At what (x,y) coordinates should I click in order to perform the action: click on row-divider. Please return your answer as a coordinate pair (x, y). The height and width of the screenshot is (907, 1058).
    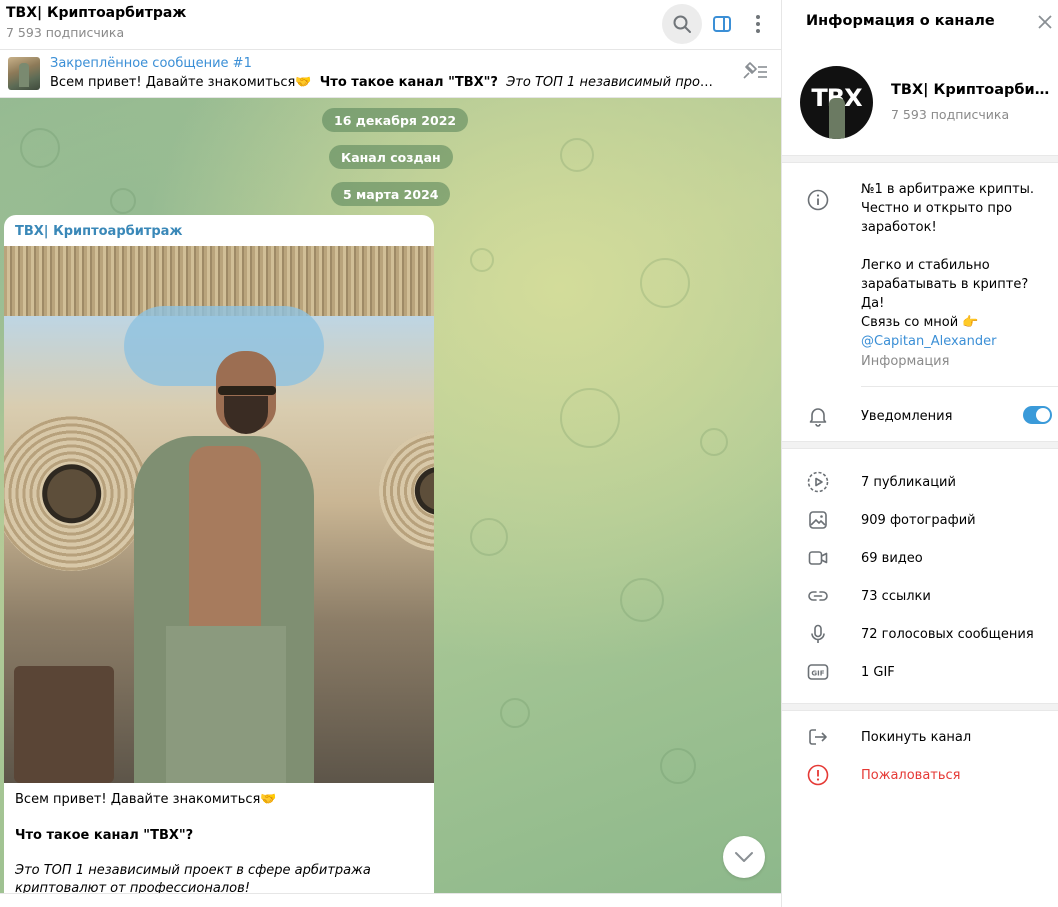
    Looking at the image, I should click on (959, 386).